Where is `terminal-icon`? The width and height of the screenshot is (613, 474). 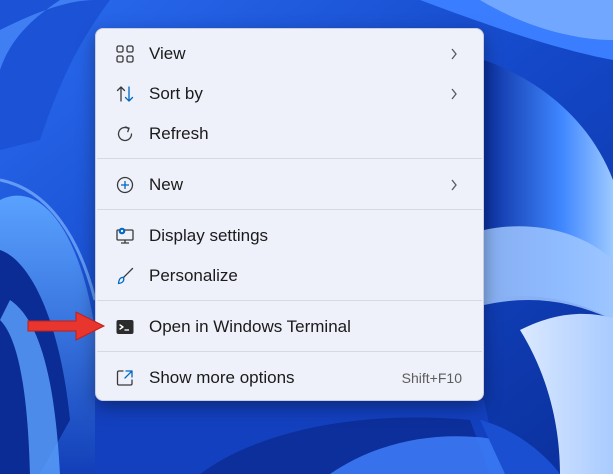 terminal-icon is located at coordinates (125, 327).